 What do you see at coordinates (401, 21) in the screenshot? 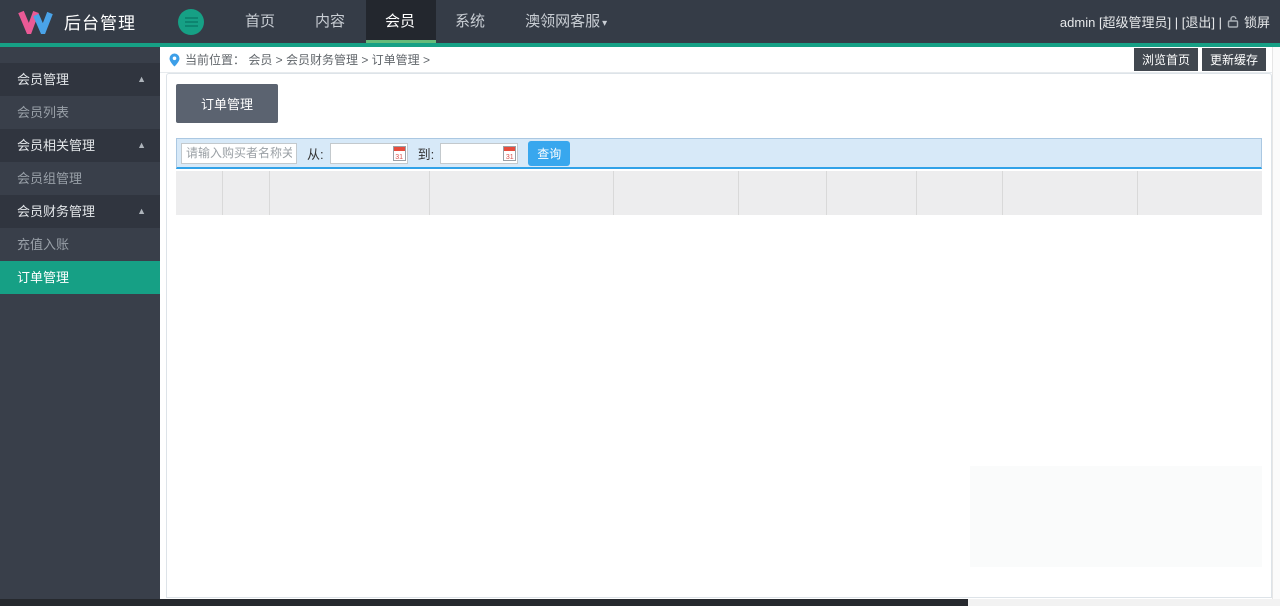
I see `nav-item: 会员` at bounding box center [401, 21].